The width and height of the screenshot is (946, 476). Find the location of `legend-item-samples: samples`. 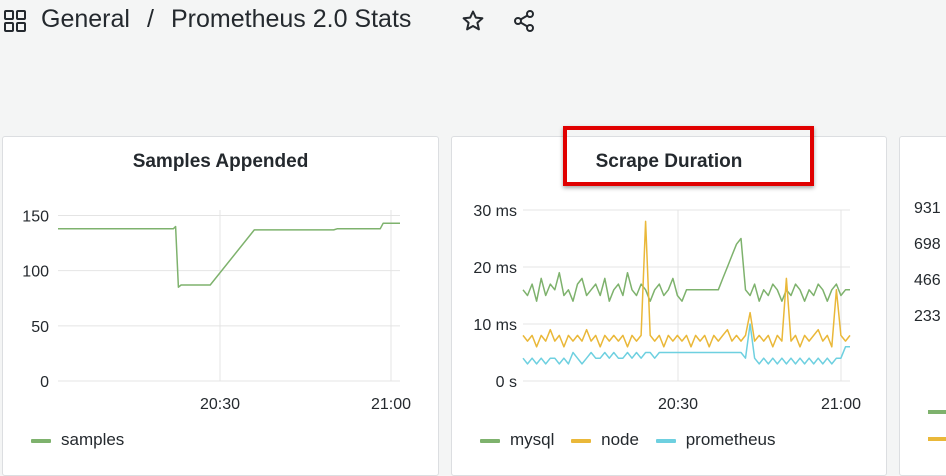

legend-item-samples: samples is located at coordinates (77, 440).